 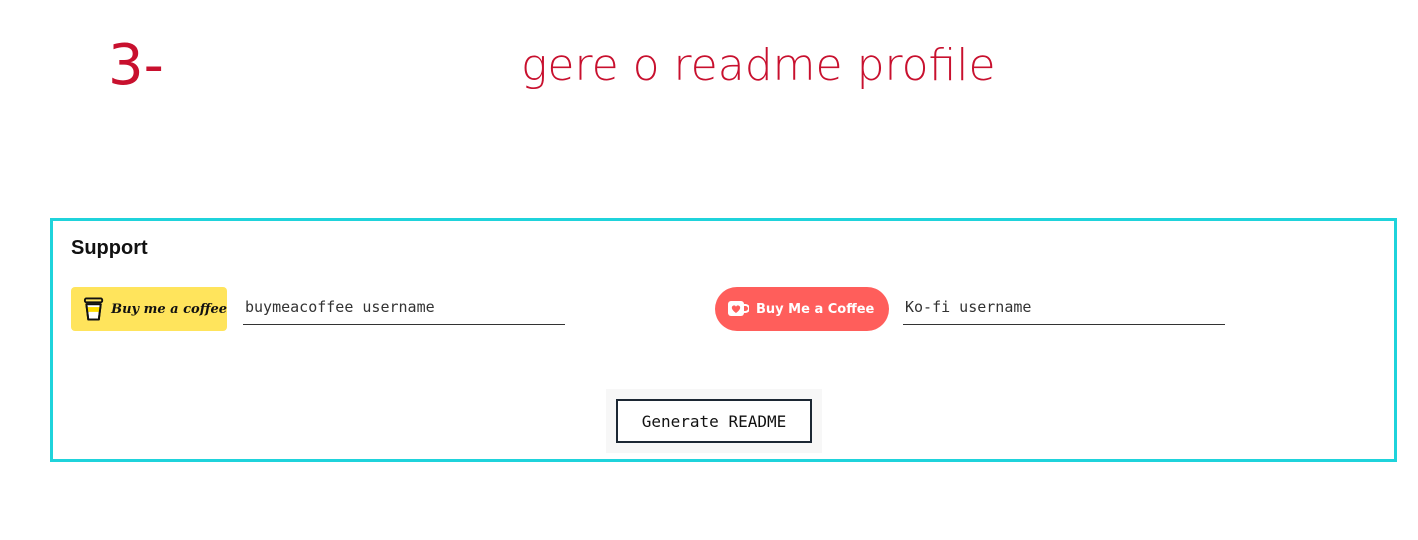 I want to click on kofi-badge-label: Buy Me a Coffee, so click(x=815, y=309).